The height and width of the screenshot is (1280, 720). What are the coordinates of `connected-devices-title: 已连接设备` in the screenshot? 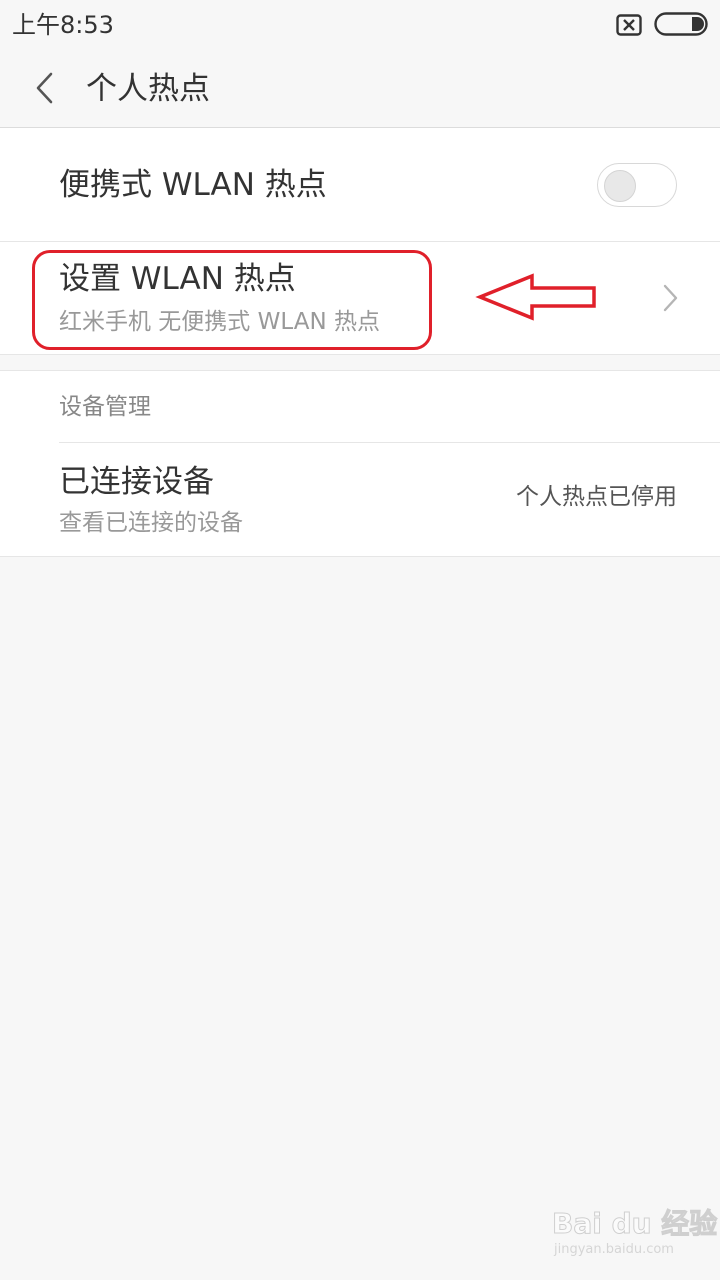 It's located at (136, 482).